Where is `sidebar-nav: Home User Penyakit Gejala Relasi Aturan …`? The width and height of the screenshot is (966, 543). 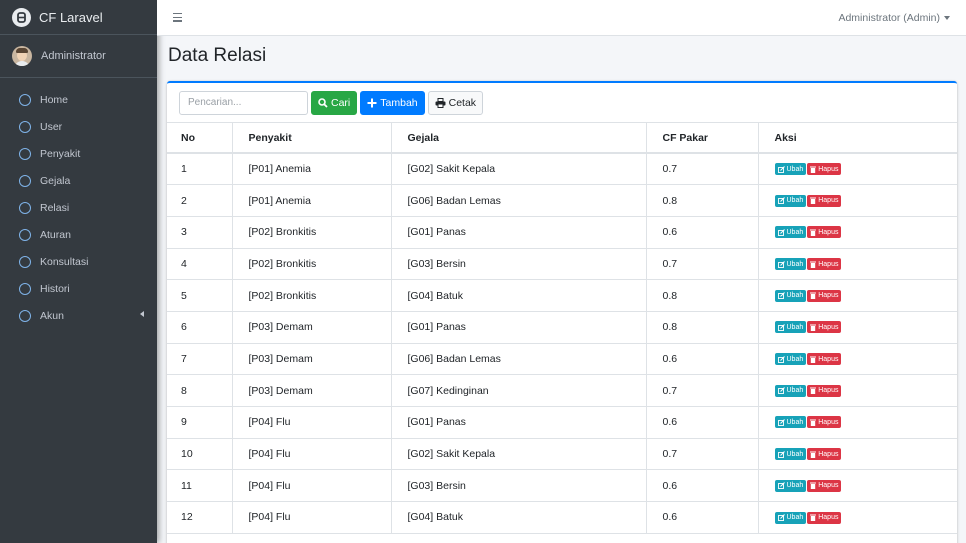
sidebar-nav: Home User Penyakit Gejala Relasi Aturan … is located at coordinates (78, 203).